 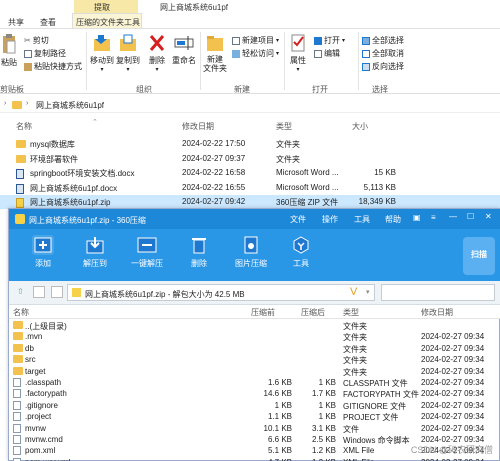 I want to click on zip-row: db 文件夹 2024-02-27 09:34, so click(x=254, y=349).